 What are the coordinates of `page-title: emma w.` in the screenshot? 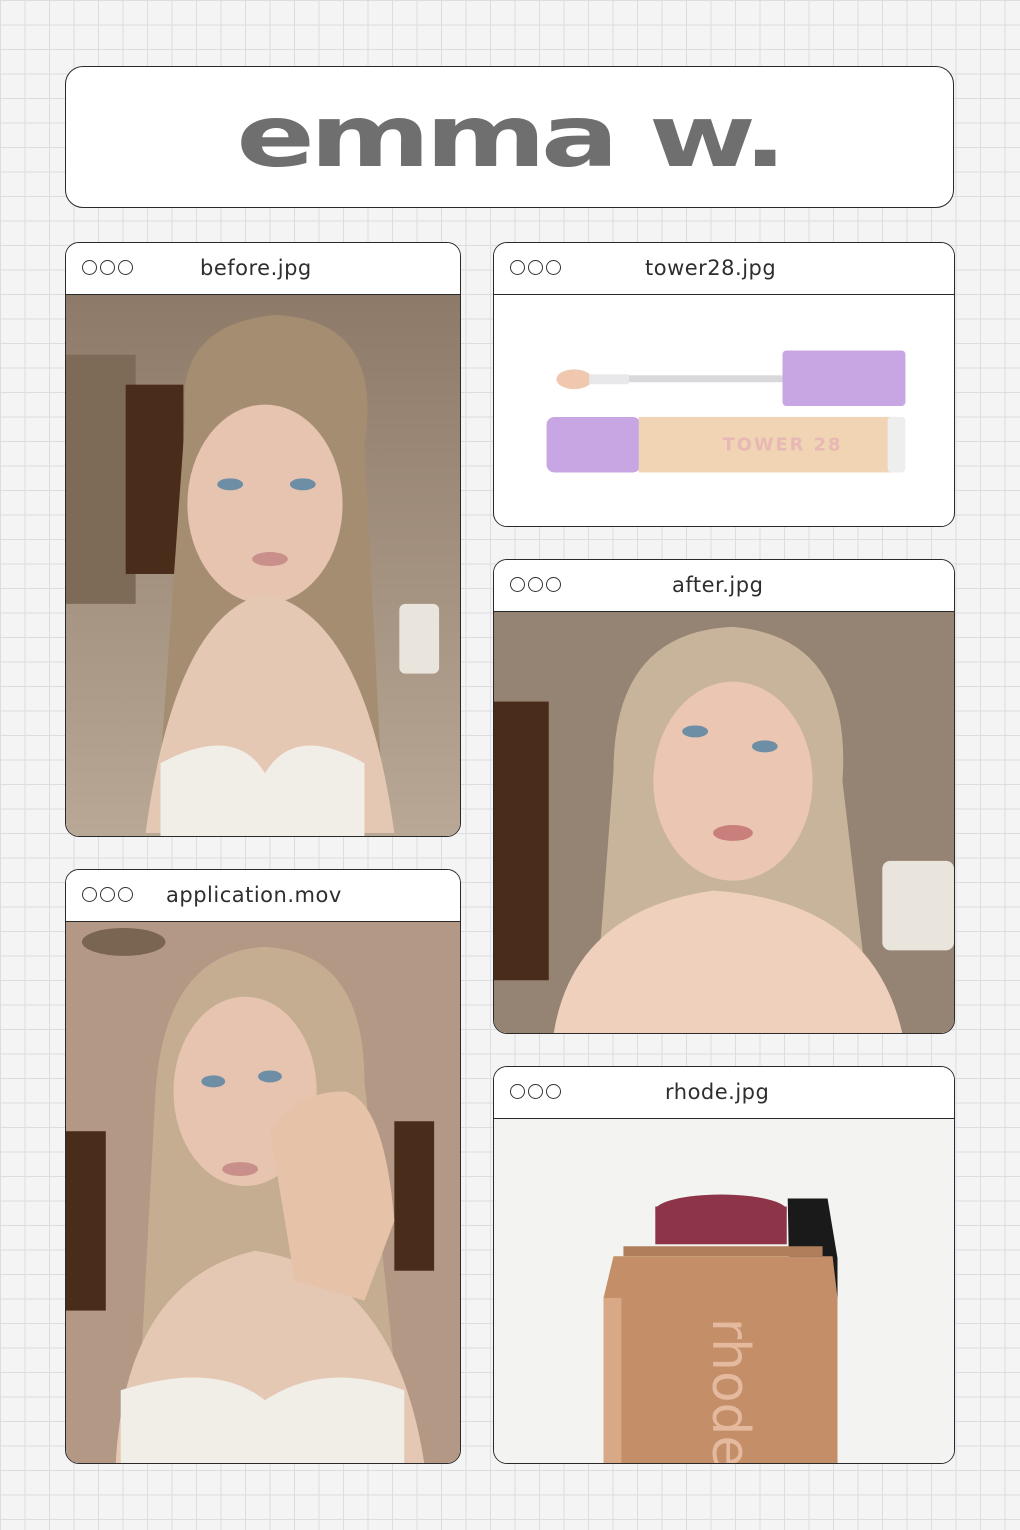 It's located at (512, 137).